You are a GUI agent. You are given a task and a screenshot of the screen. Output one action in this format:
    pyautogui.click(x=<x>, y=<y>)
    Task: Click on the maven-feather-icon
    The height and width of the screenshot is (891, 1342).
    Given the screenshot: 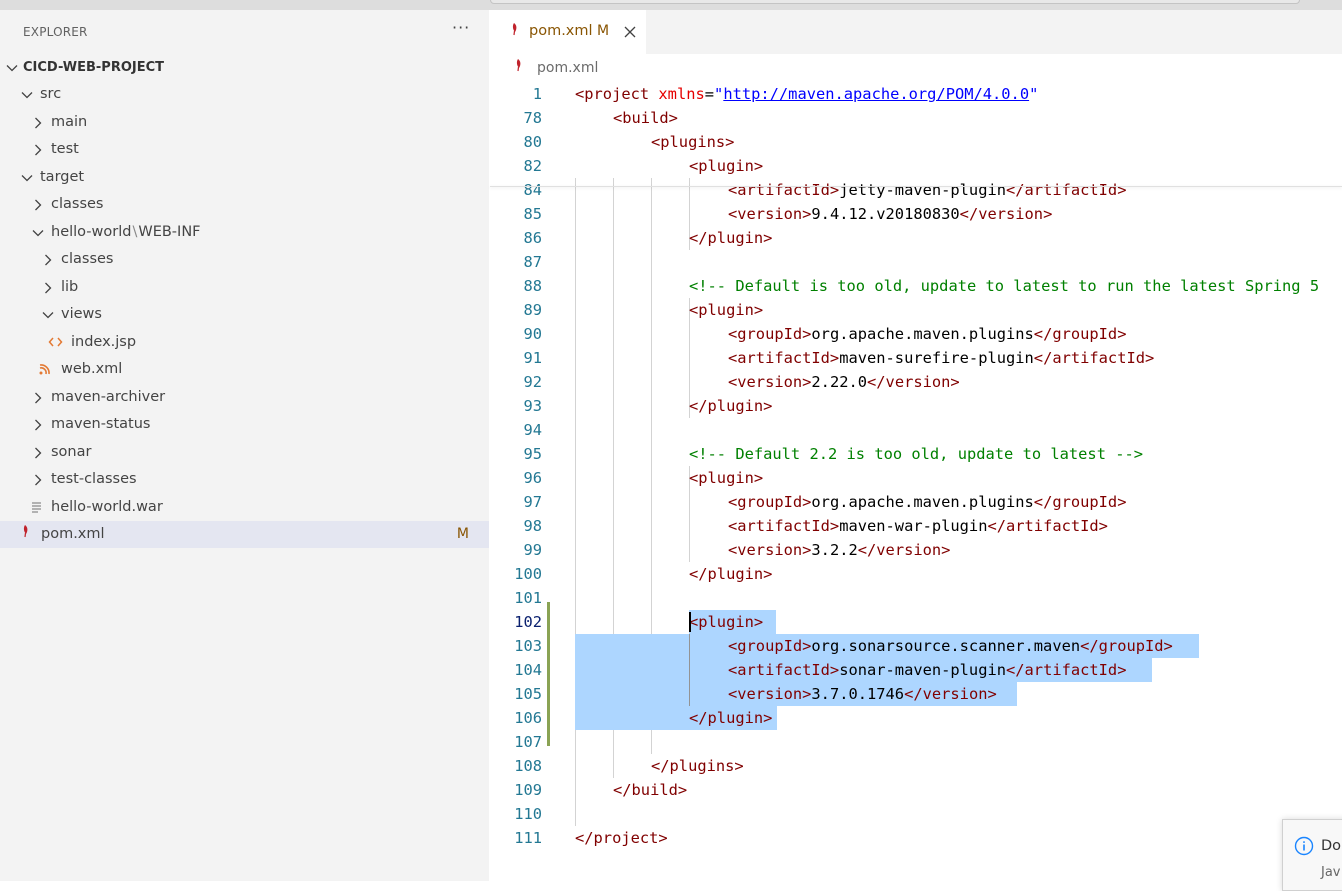 What is the action you would take?
    pyautogui.click(x=516, y=33)
    